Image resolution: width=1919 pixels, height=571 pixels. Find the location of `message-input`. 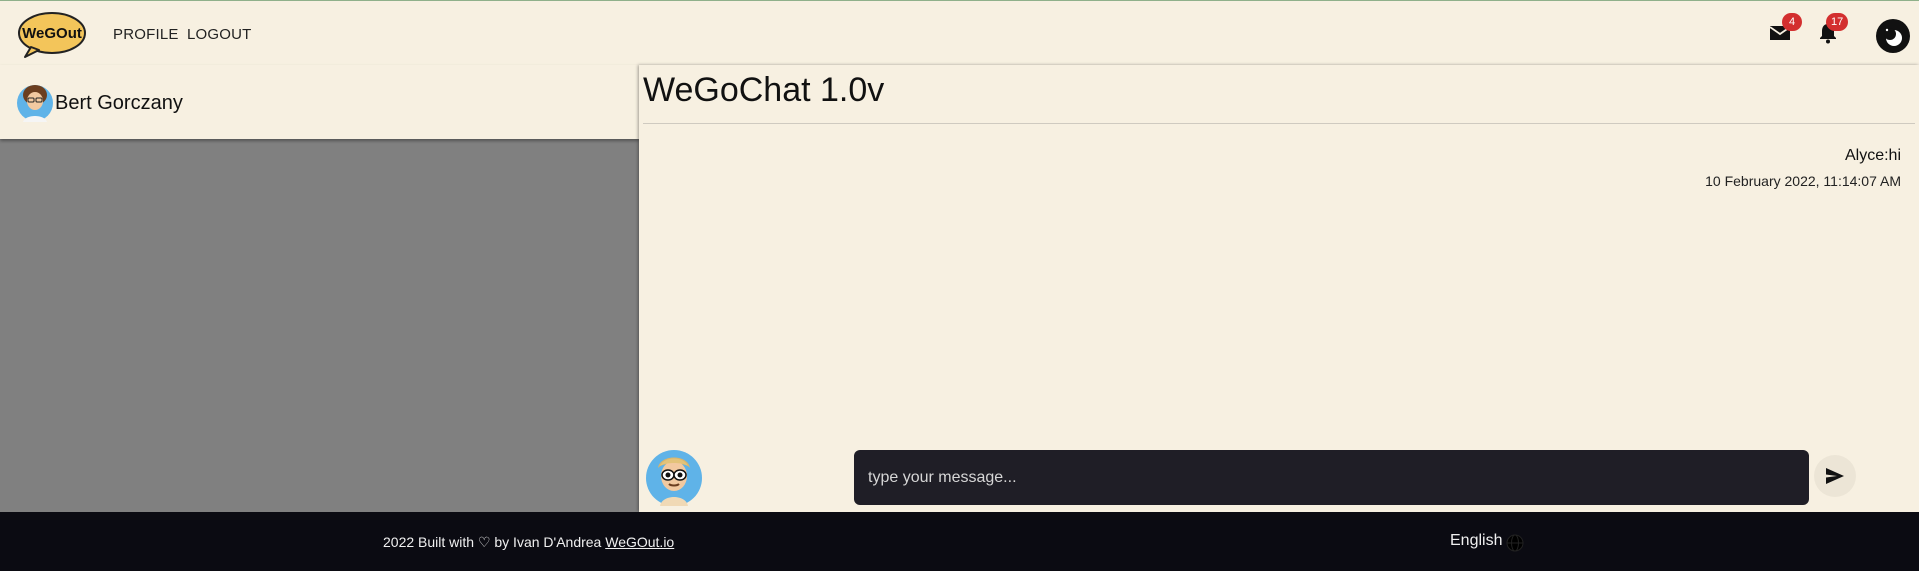

message-input is located at coordinates (1331, 477).